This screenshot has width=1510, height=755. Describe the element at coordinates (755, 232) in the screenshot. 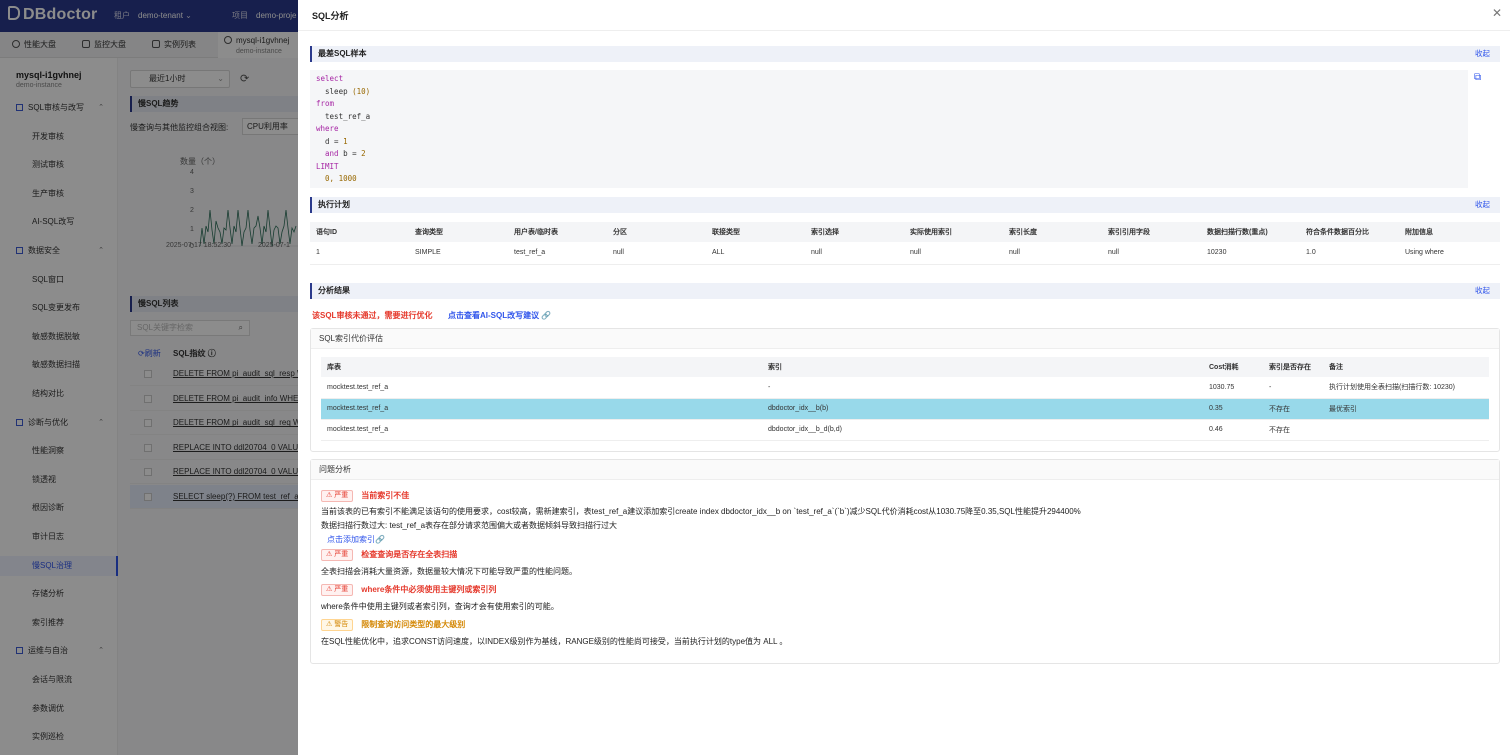

I see `column-header: 联接类型` at that location.